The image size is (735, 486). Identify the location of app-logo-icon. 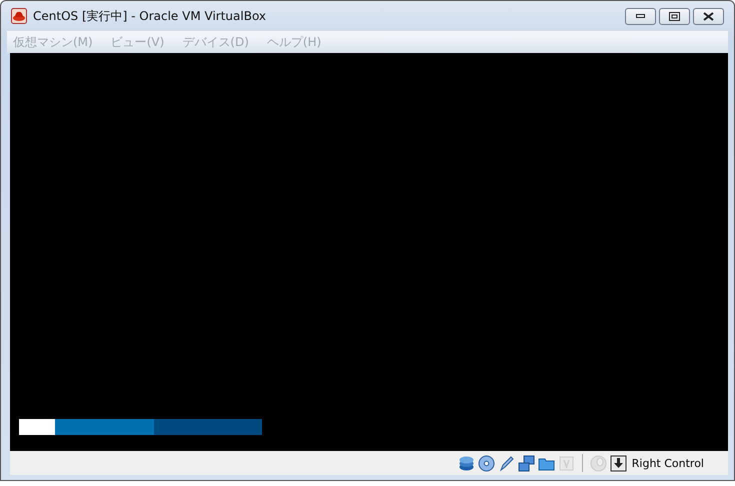
(19, 16).